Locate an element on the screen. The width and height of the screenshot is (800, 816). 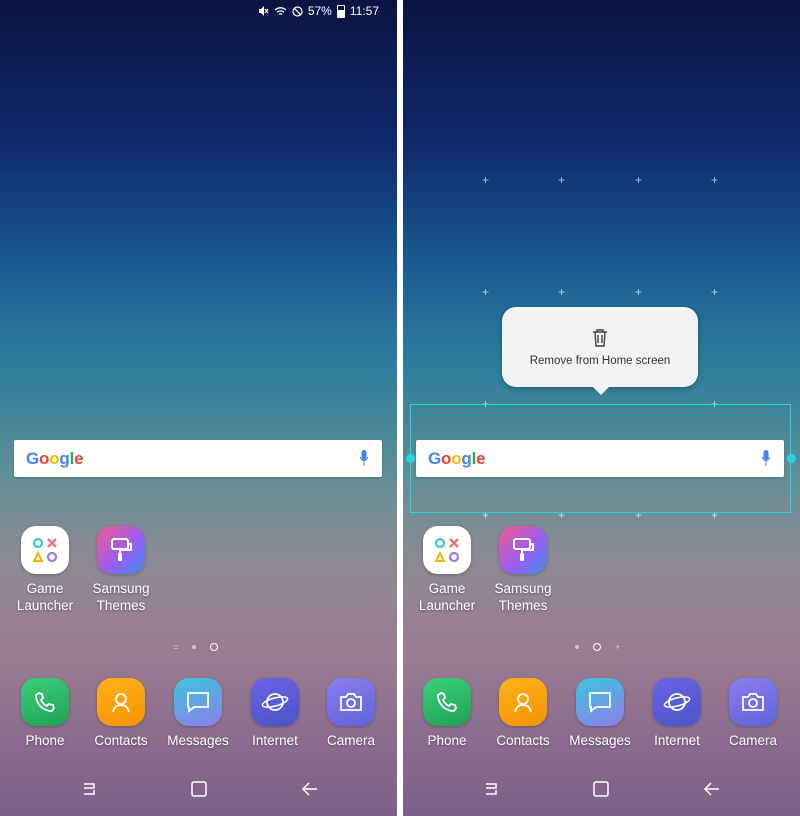
page-indicator: + is located at coordinates (598, 647).